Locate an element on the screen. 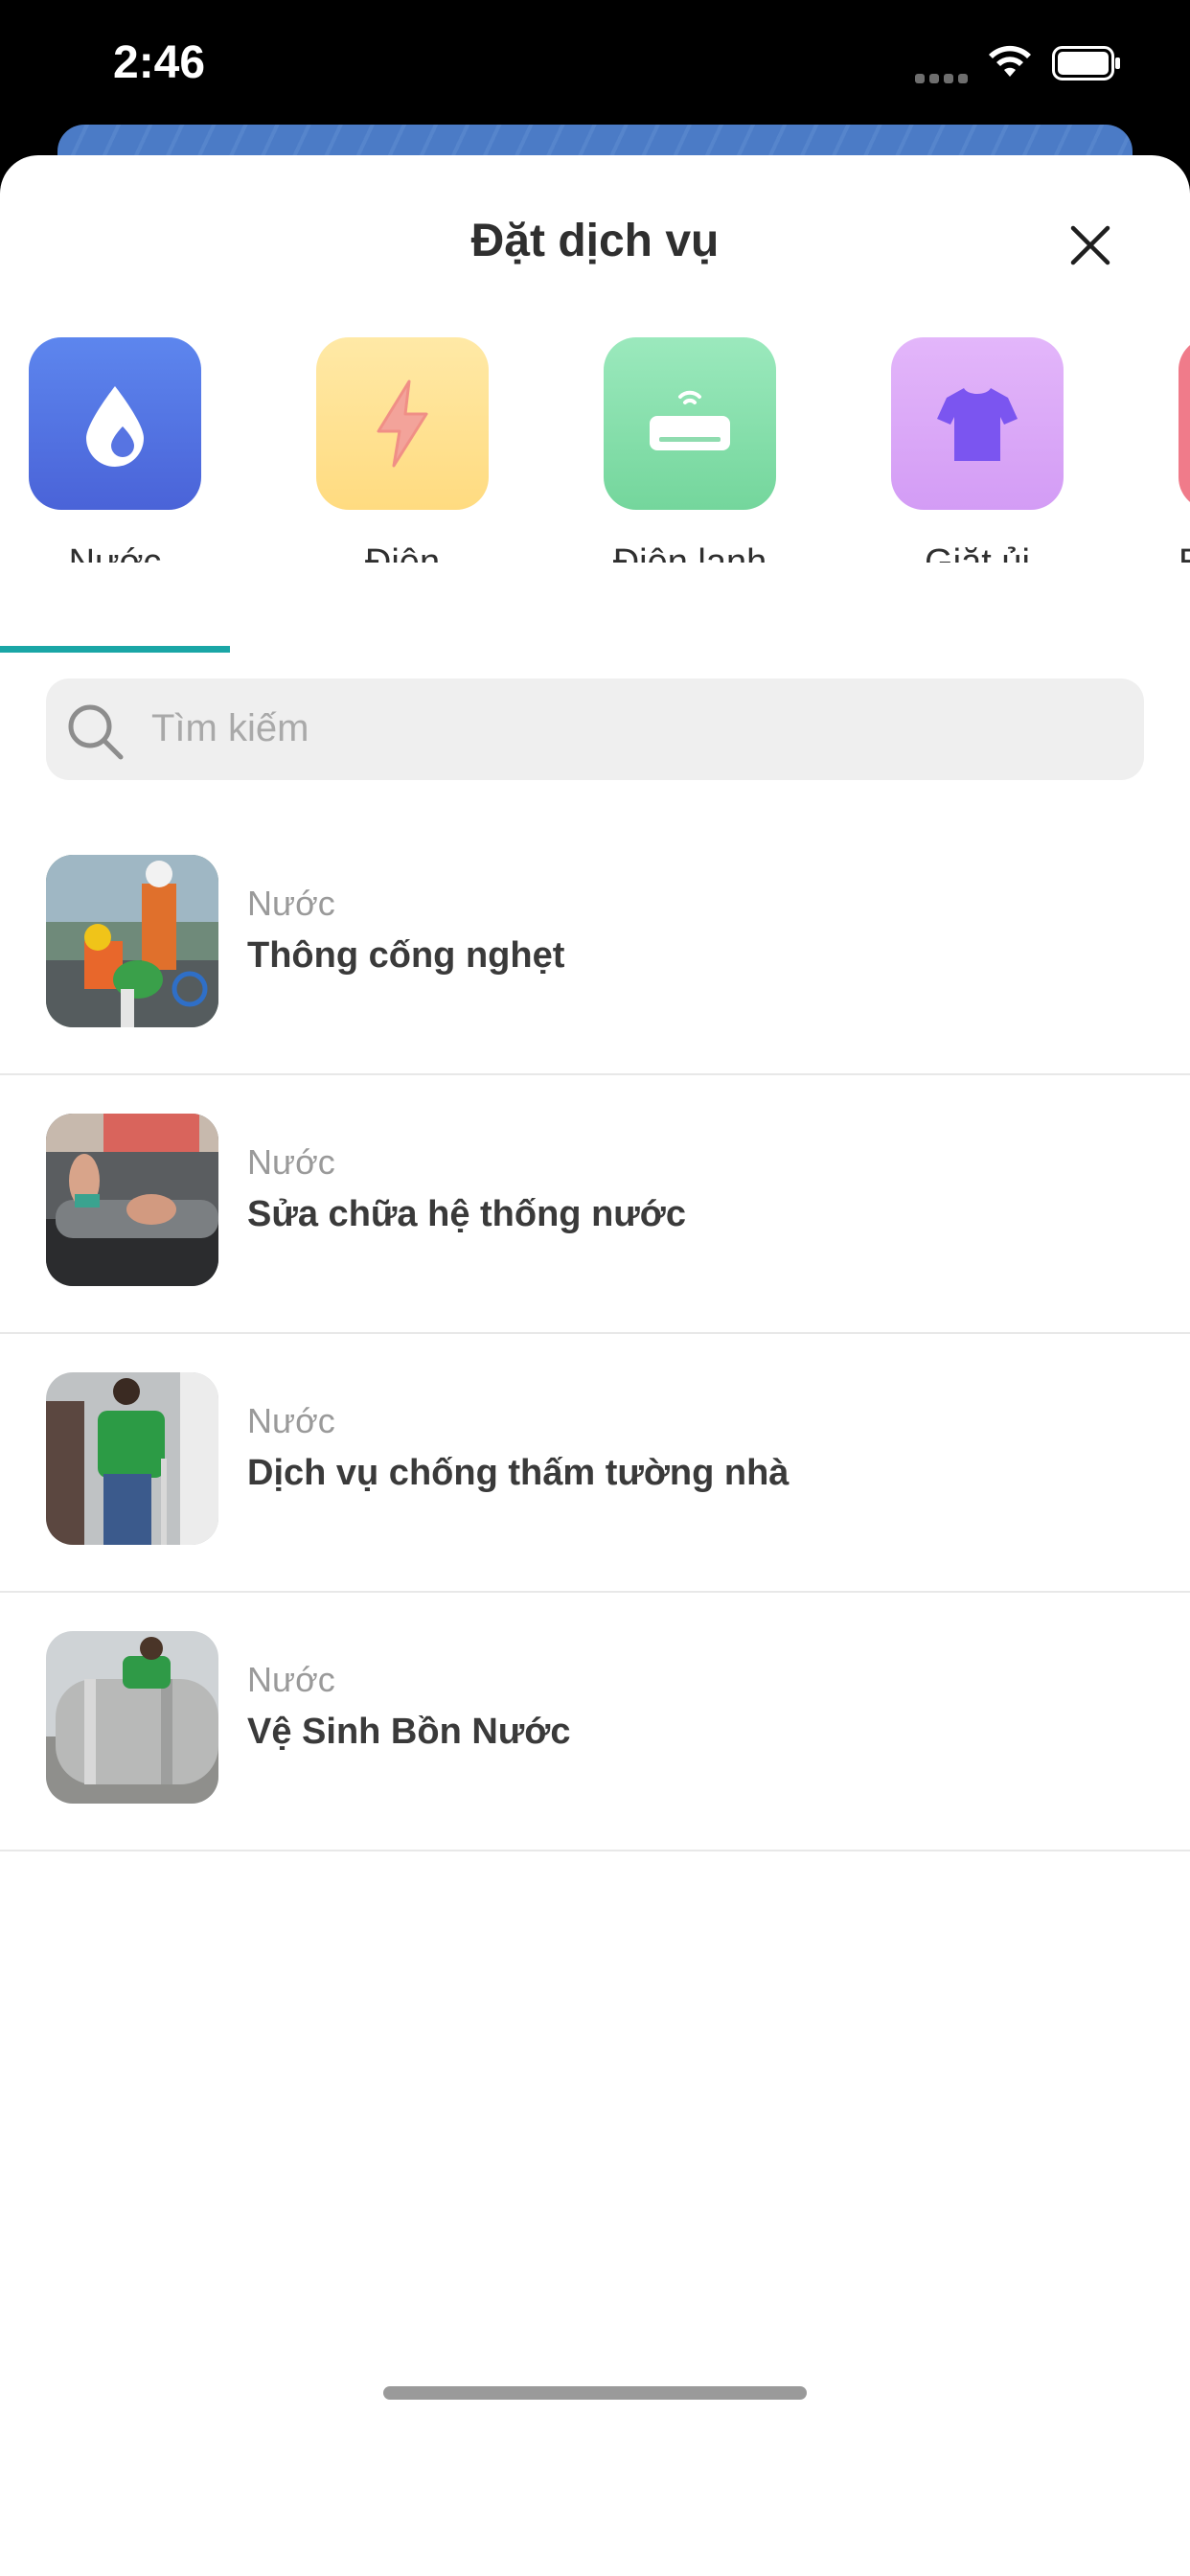 The width and height of the screenshot is (1190, 2576). list-item: Nước Thông cống nghẹt is located at coordinates (595, 945).